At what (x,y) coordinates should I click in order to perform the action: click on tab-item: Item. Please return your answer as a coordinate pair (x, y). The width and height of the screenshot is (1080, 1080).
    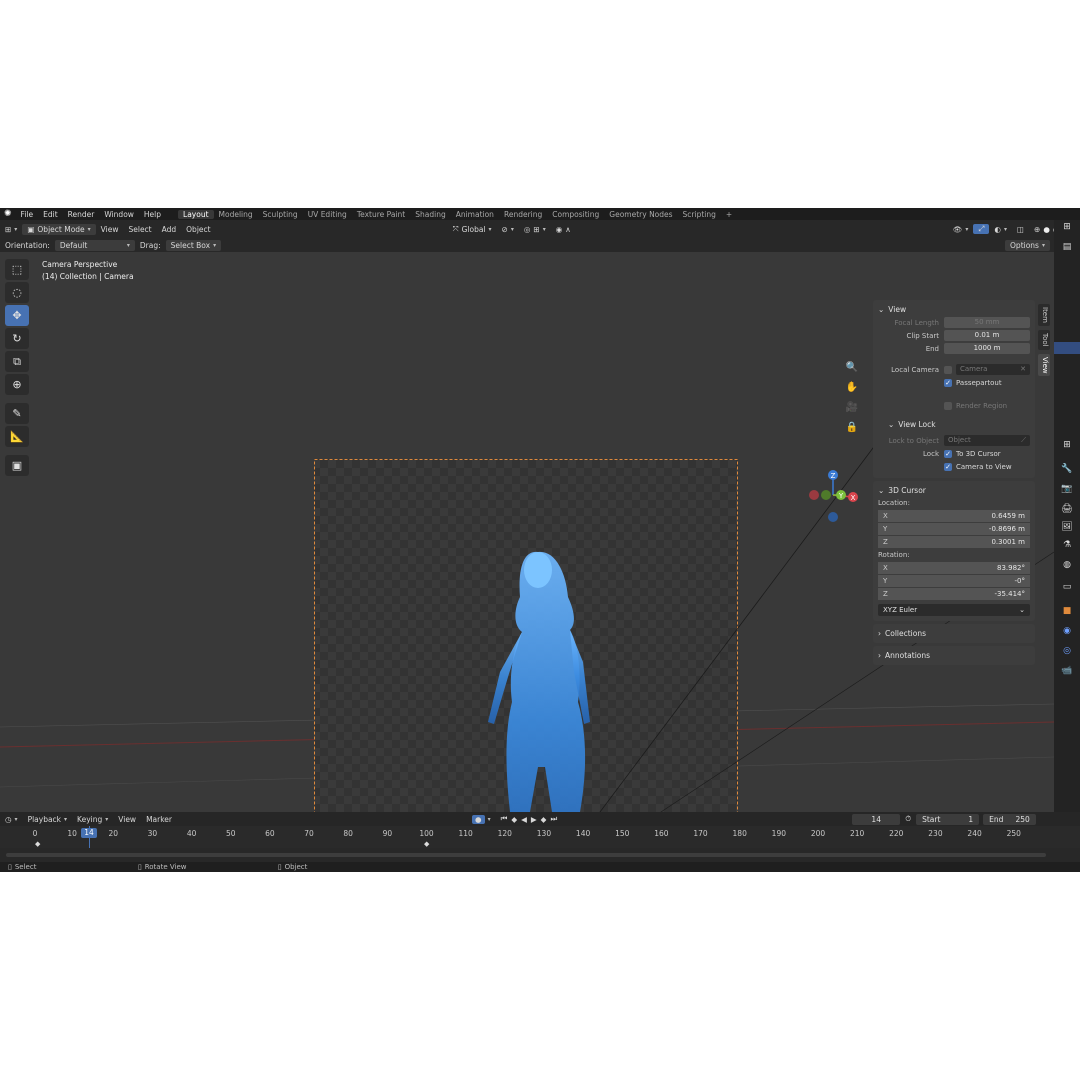
    Looking at the image, I should click on (1044, 315).